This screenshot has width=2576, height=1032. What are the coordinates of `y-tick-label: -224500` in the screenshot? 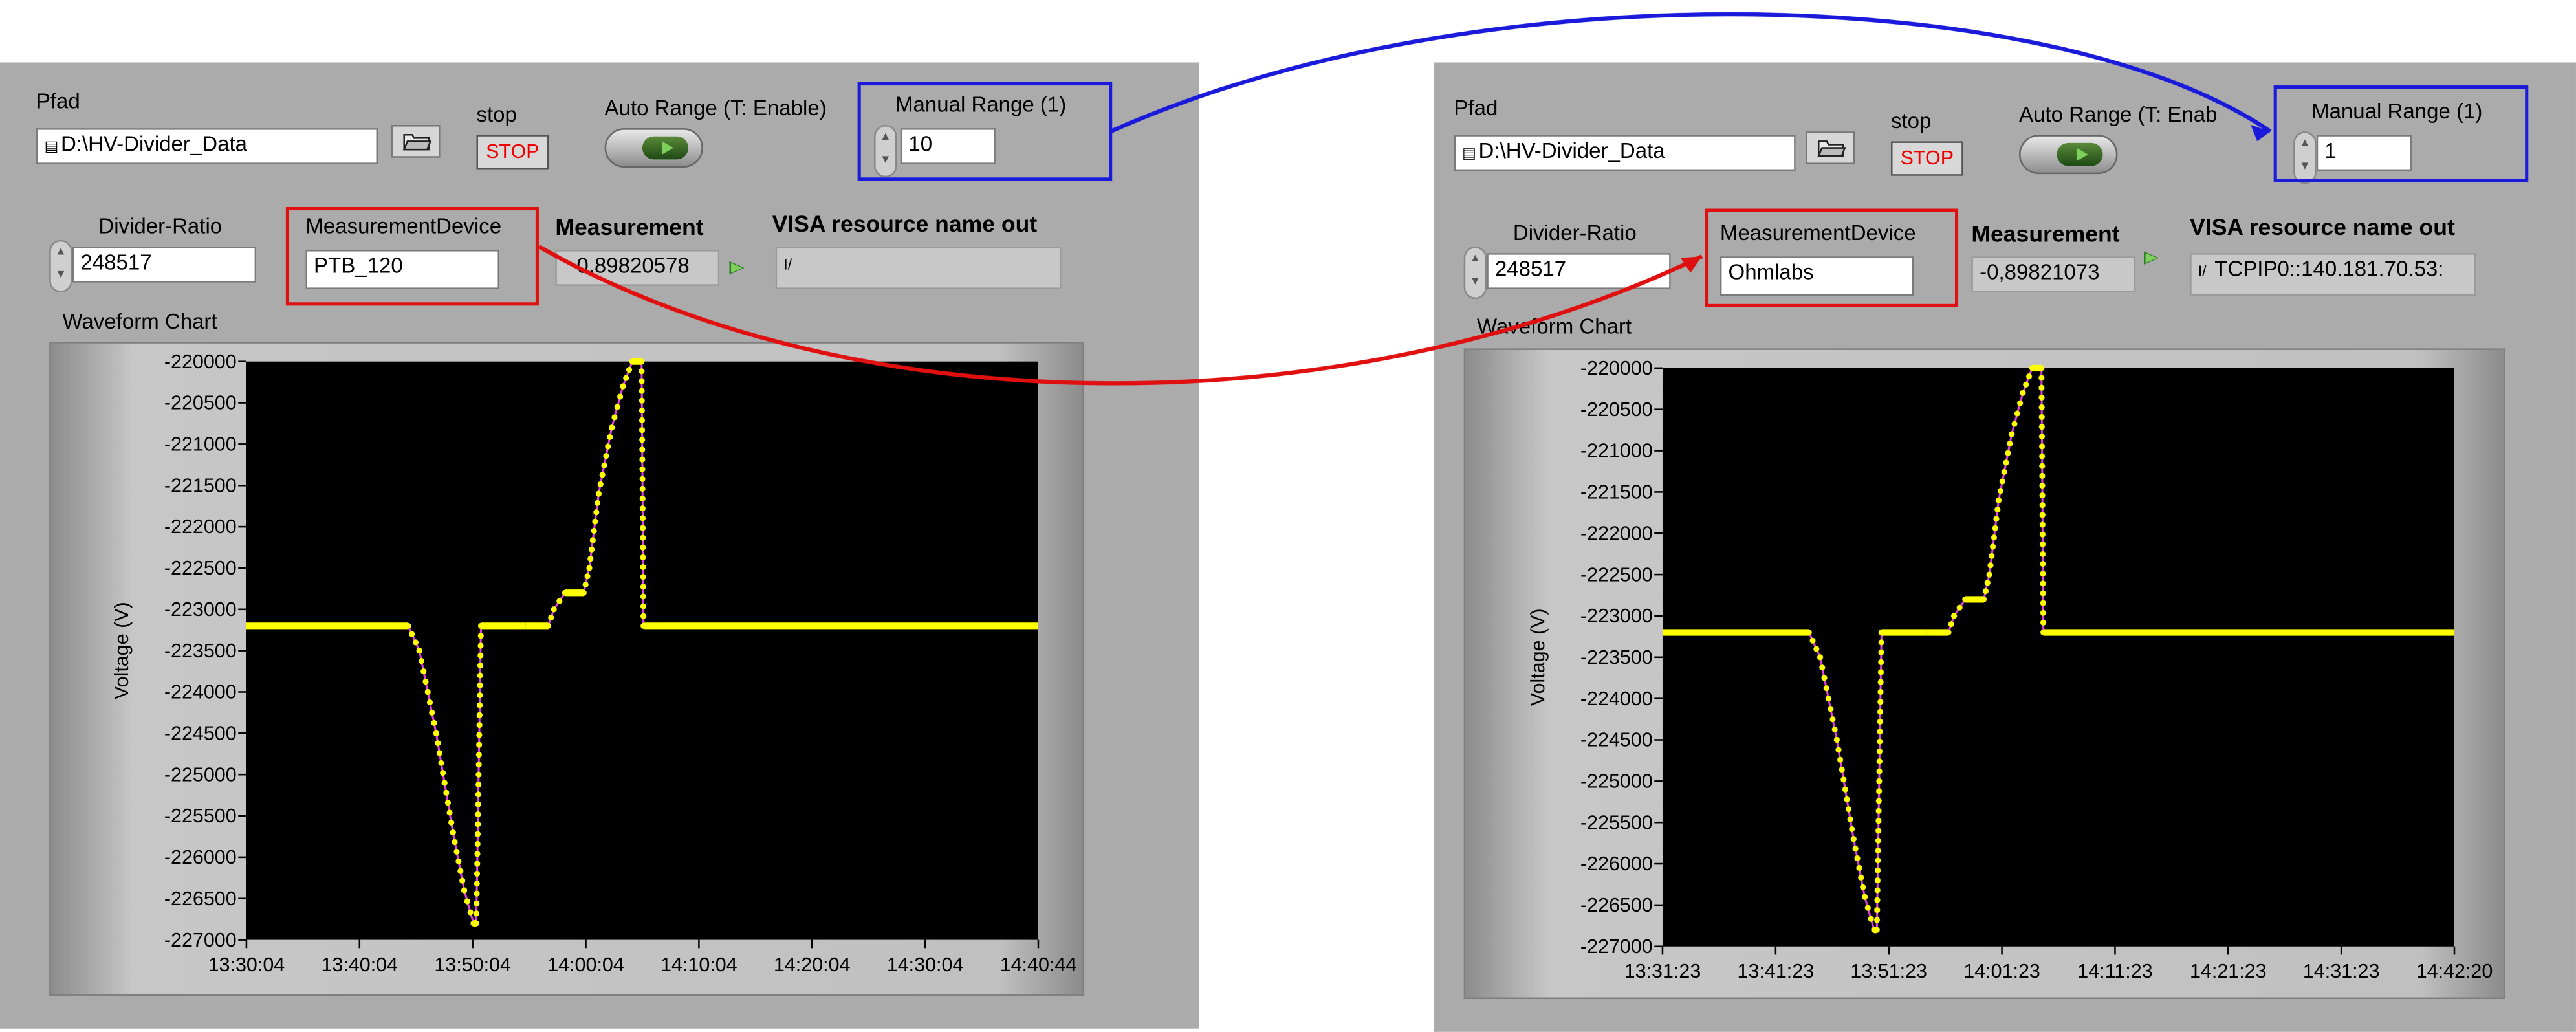 It's located at (1616, 740).